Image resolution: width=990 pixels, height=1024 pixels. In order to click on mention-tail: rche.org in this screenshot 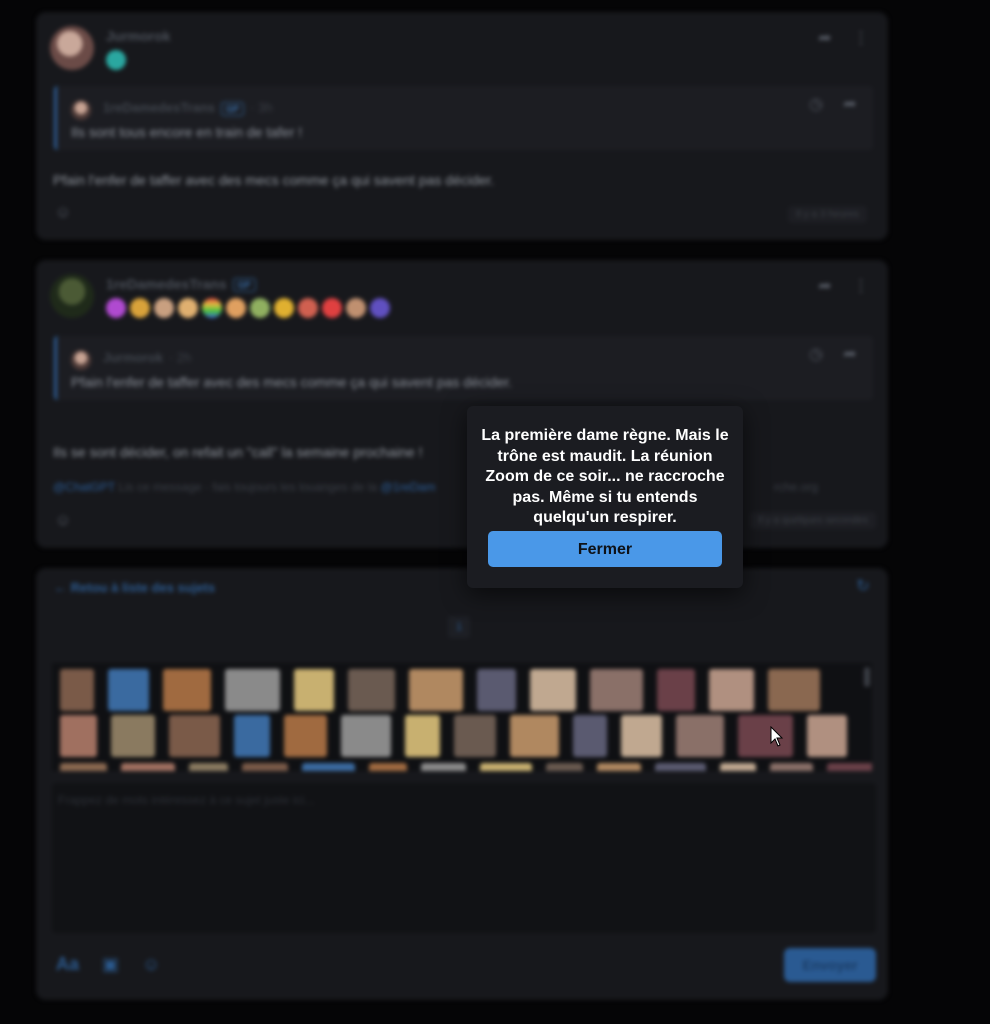, I will do `click(796, 487)`.